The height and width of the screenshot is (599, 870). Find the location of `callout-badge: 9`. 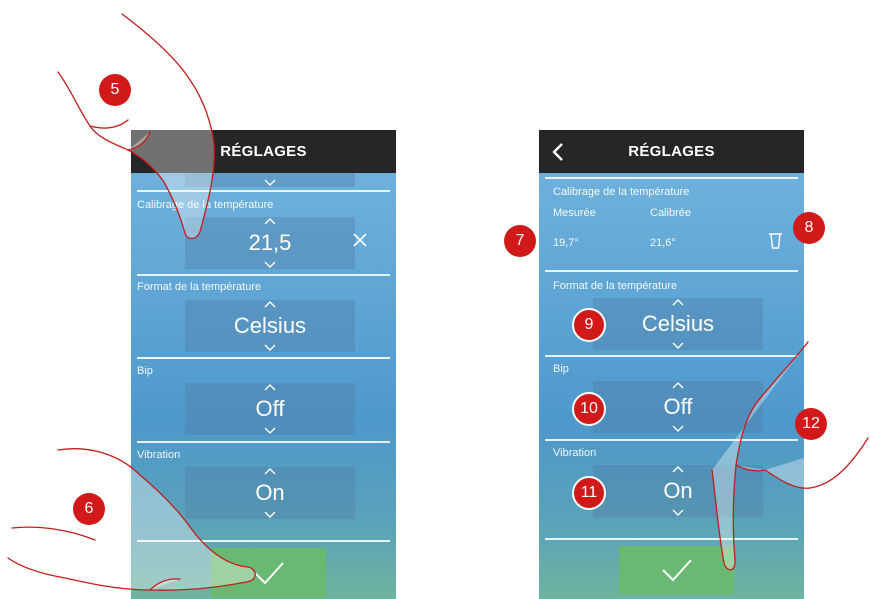

callout-badge: 9 is located at coordinates (589, 325).